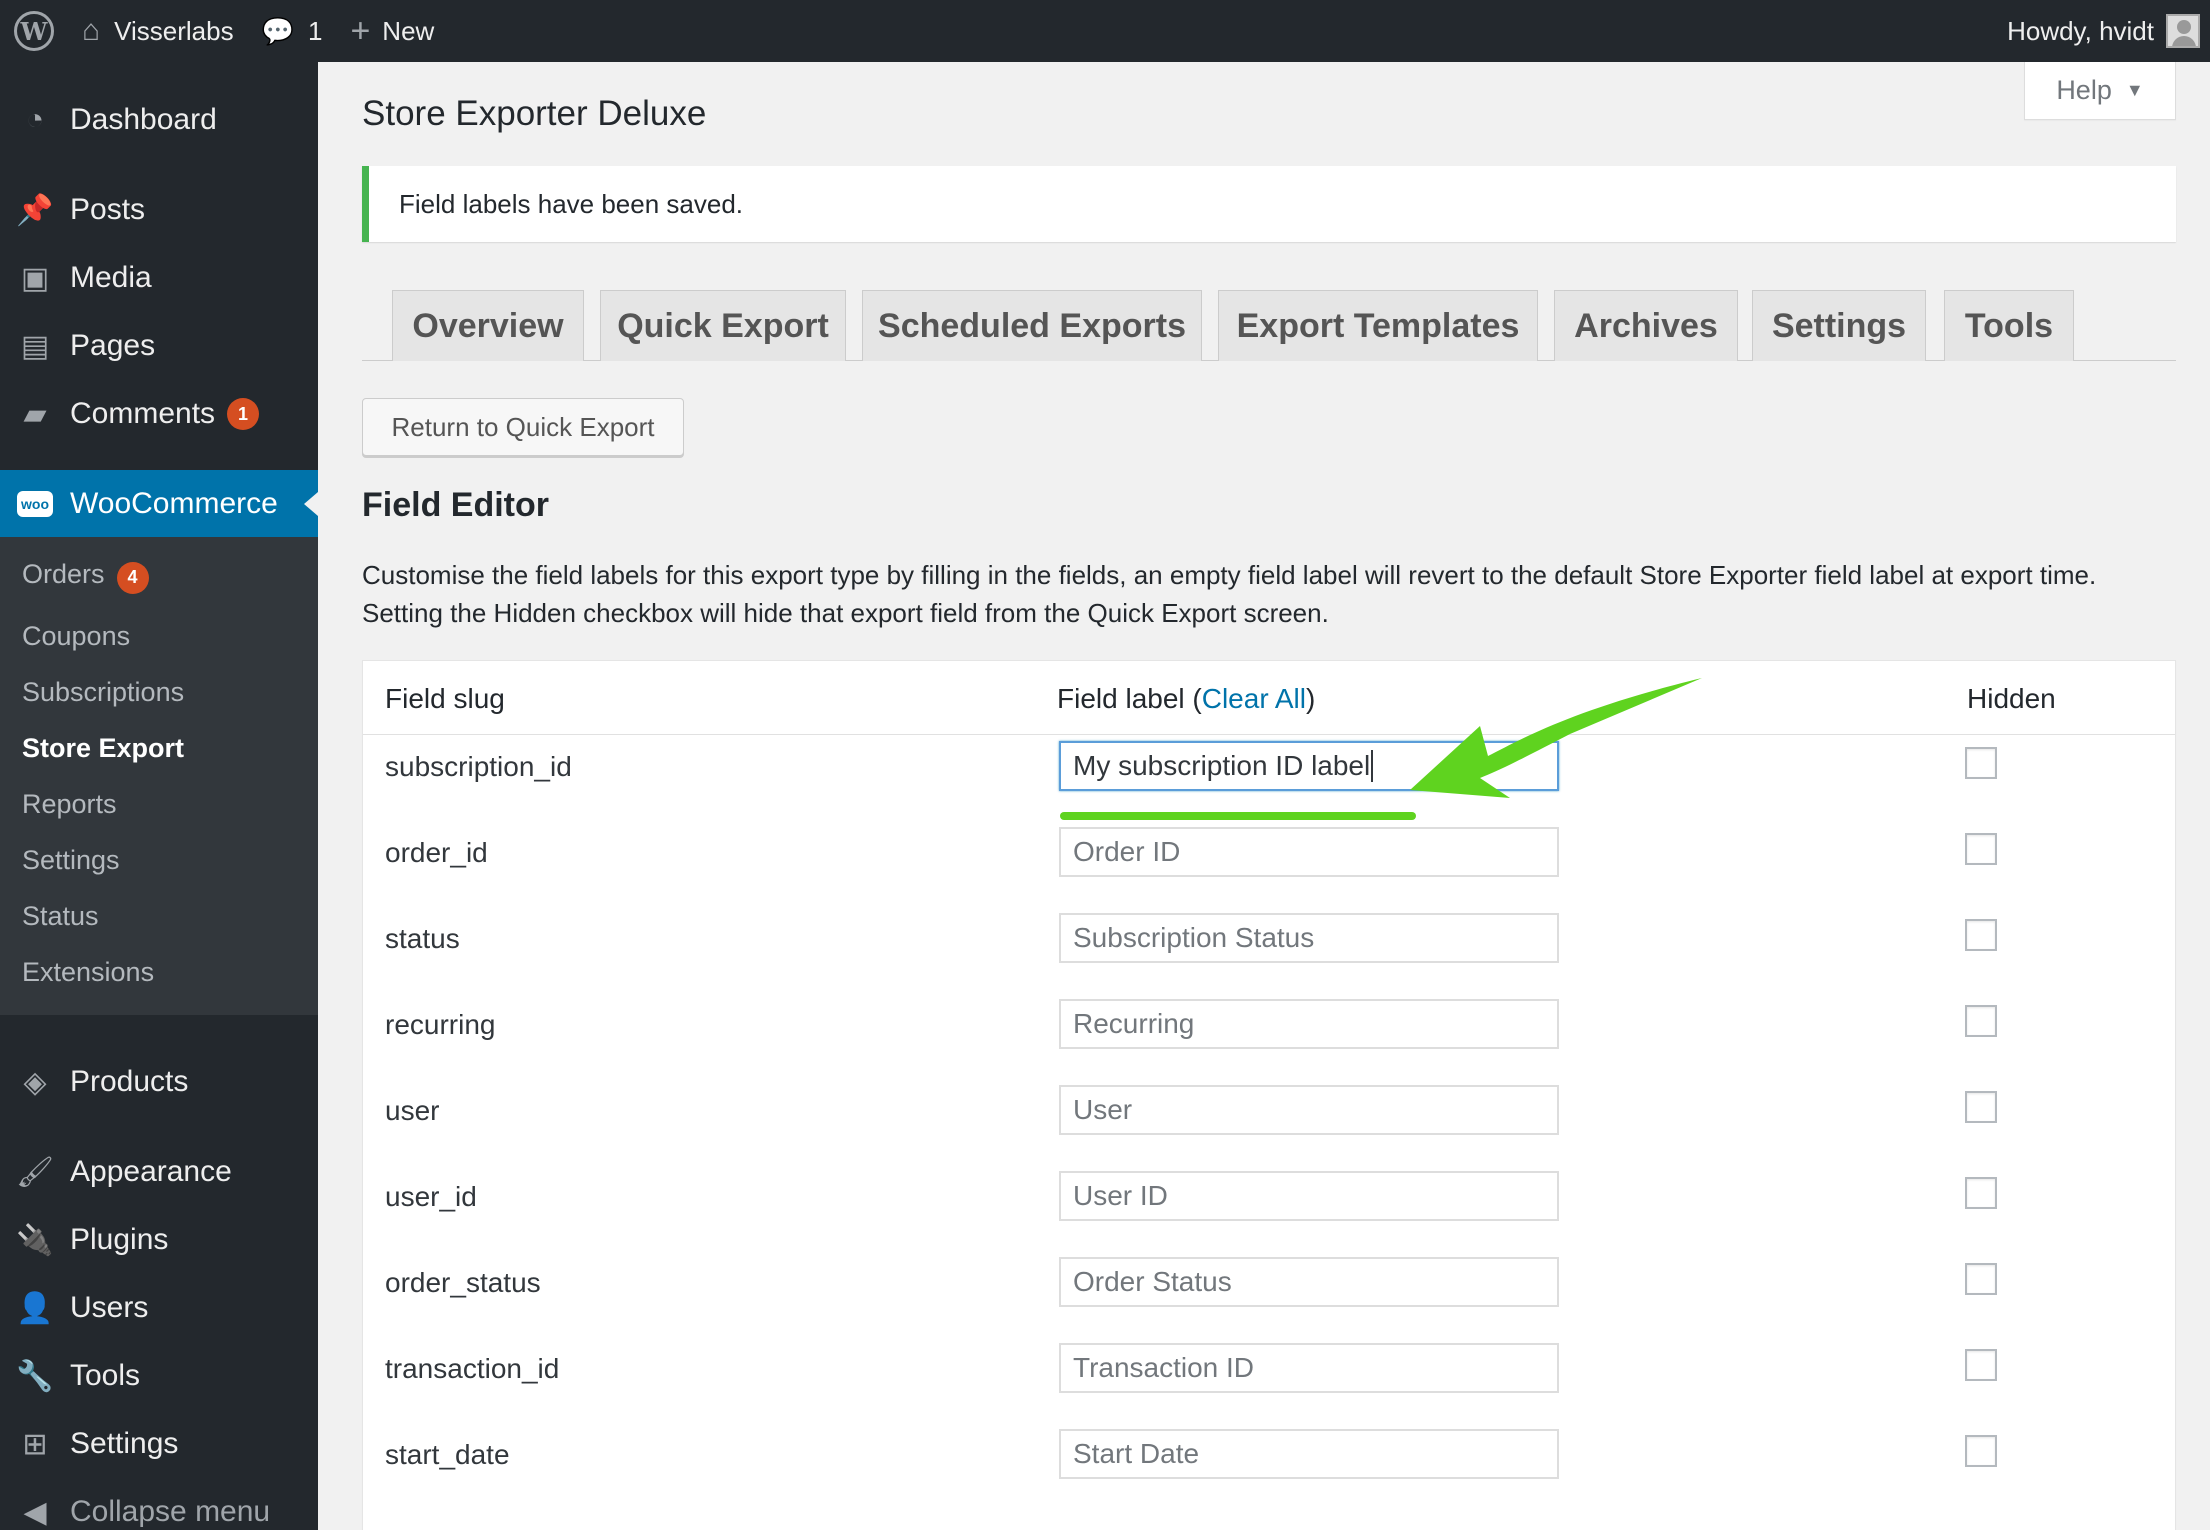 Image resolution: width=2210 pixels, height=1530 pixels. I want to click on field-label-text: Transaction ID, so click(1164, 1367).